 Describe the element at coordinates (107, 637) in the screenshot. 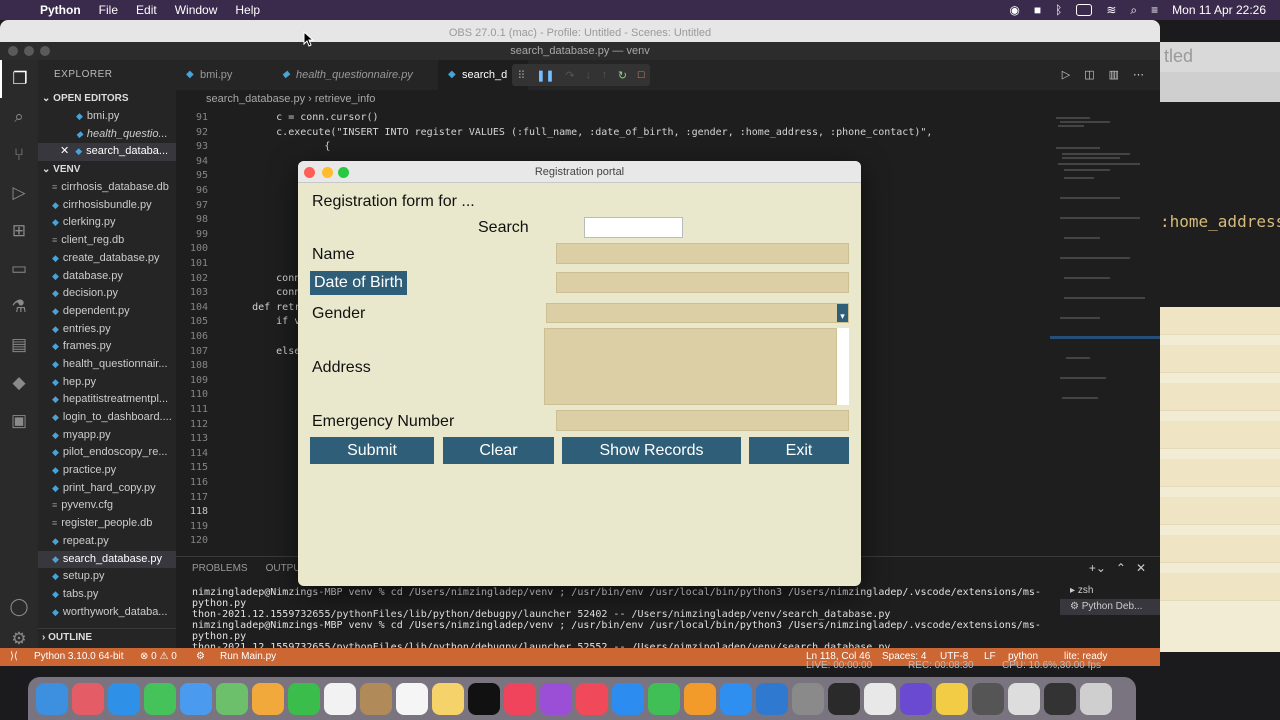

I see `outline-header: › OUTLINE` at that location.